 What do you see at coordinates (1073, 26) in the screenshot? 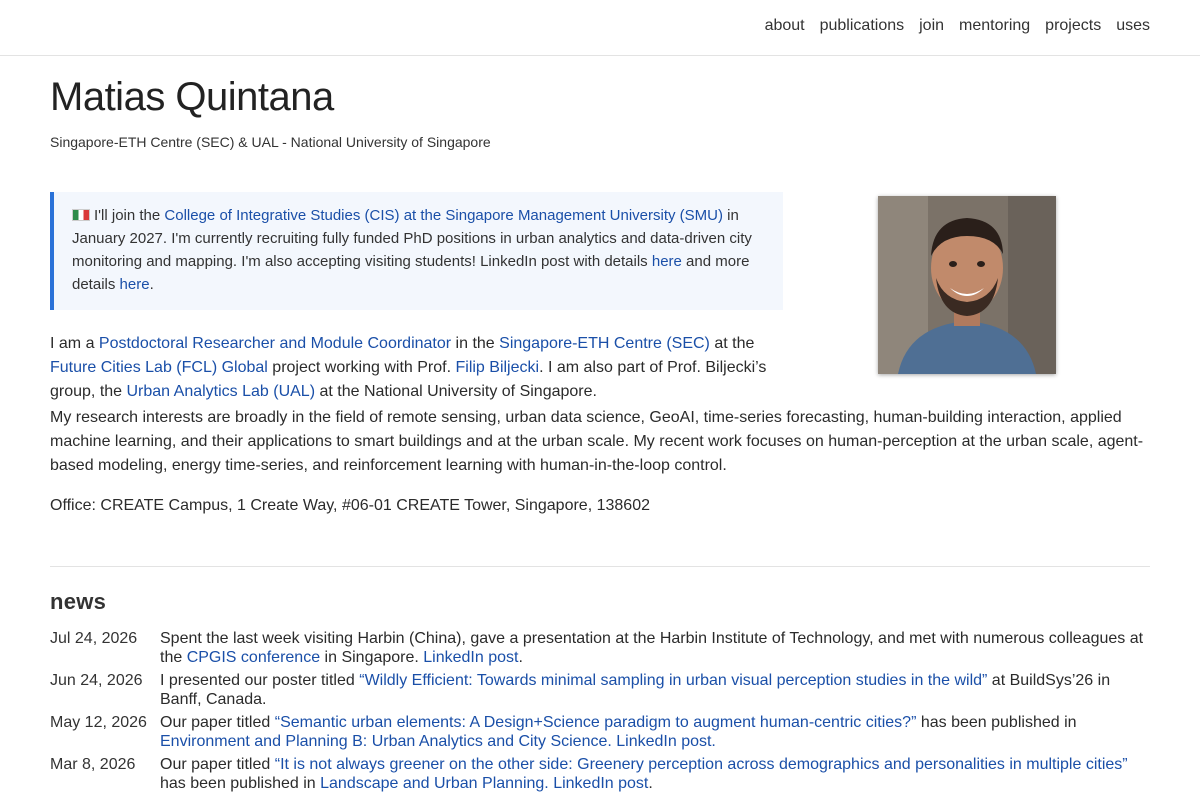
I see `nav-projects: projects` at bounding box center [1073, 26].